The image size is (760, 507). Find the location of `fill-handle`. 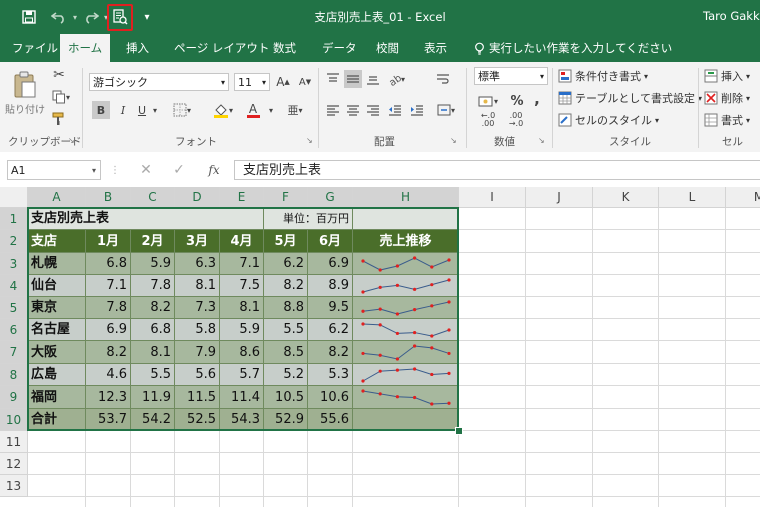

fill-handle is located at coordinates (459, 431).